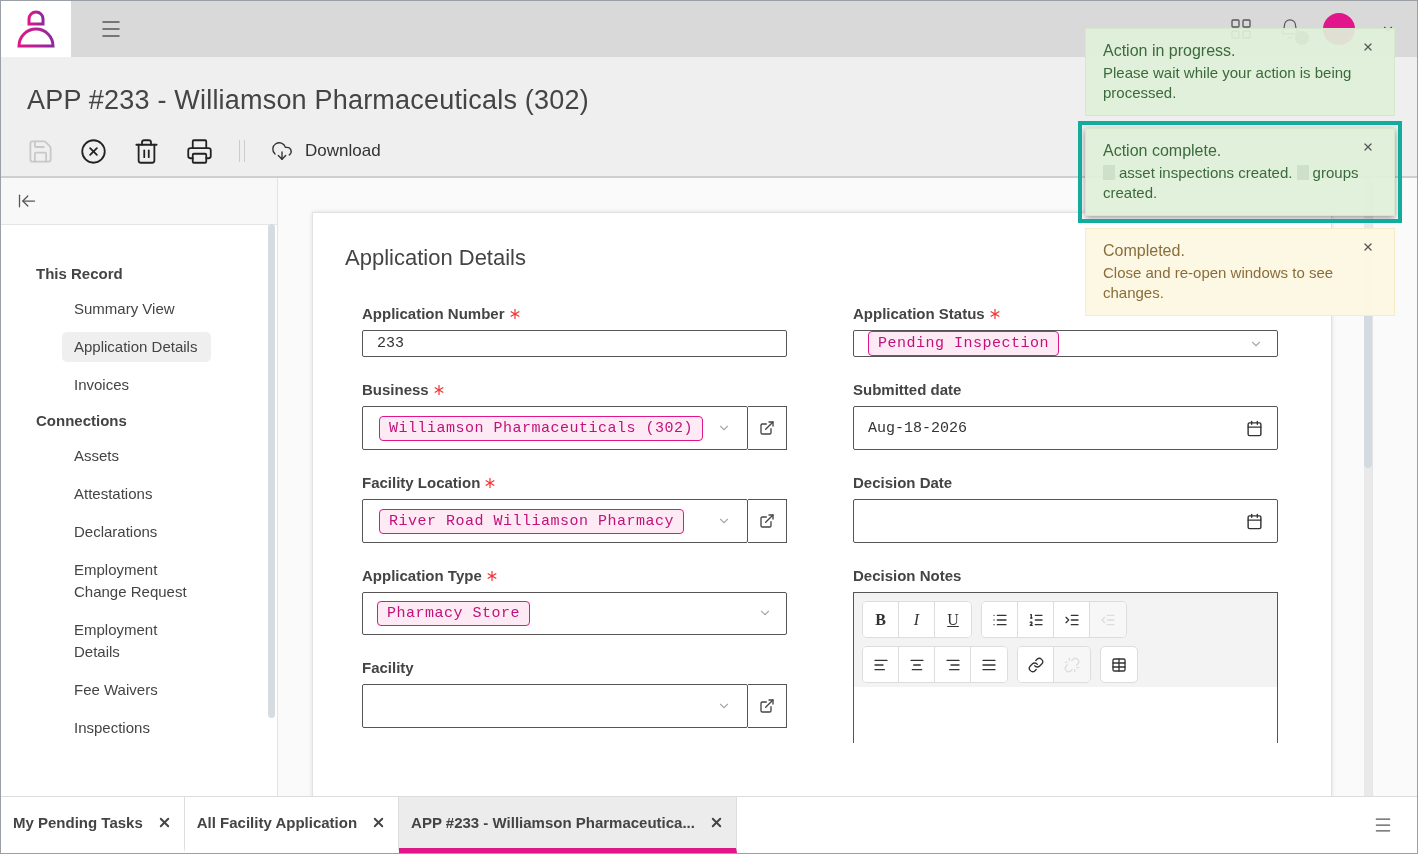  Describe the element at coordinates (136, 385) in the screenshot. I see `sidebar-item: Invoices` at that location.